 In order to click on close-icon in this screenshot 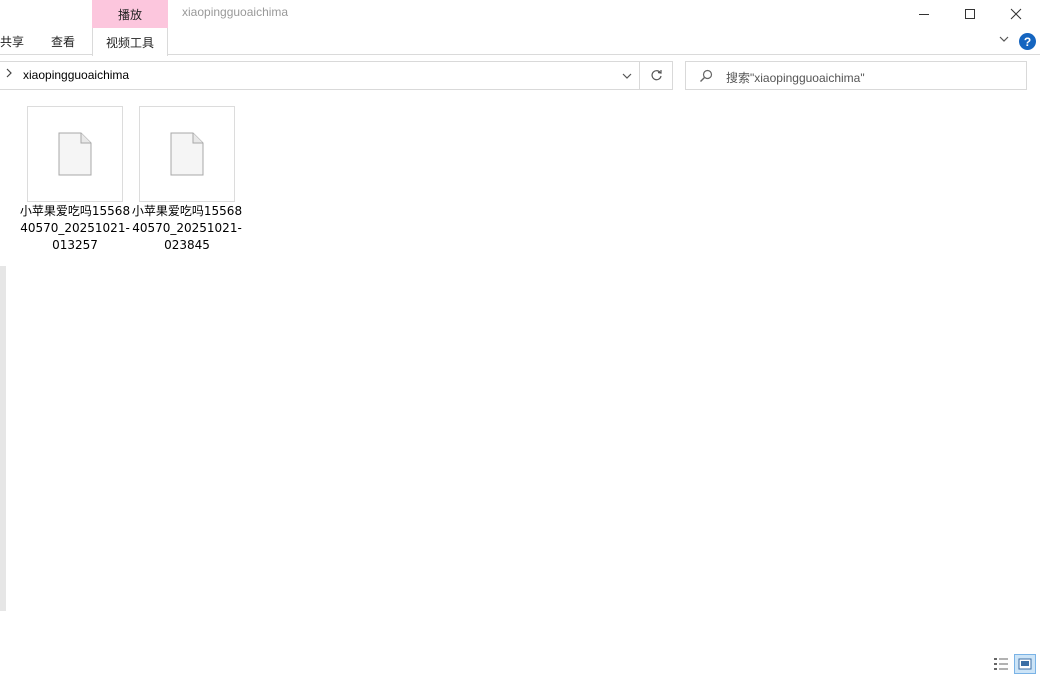, I will do `click(1016, 14)`.